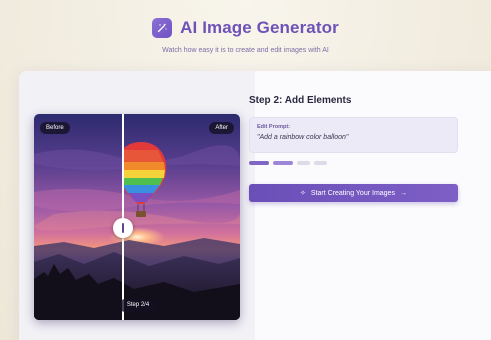 This screenshot has height=340, width=491. I want to click on comparison-divider, so click(123, 217).